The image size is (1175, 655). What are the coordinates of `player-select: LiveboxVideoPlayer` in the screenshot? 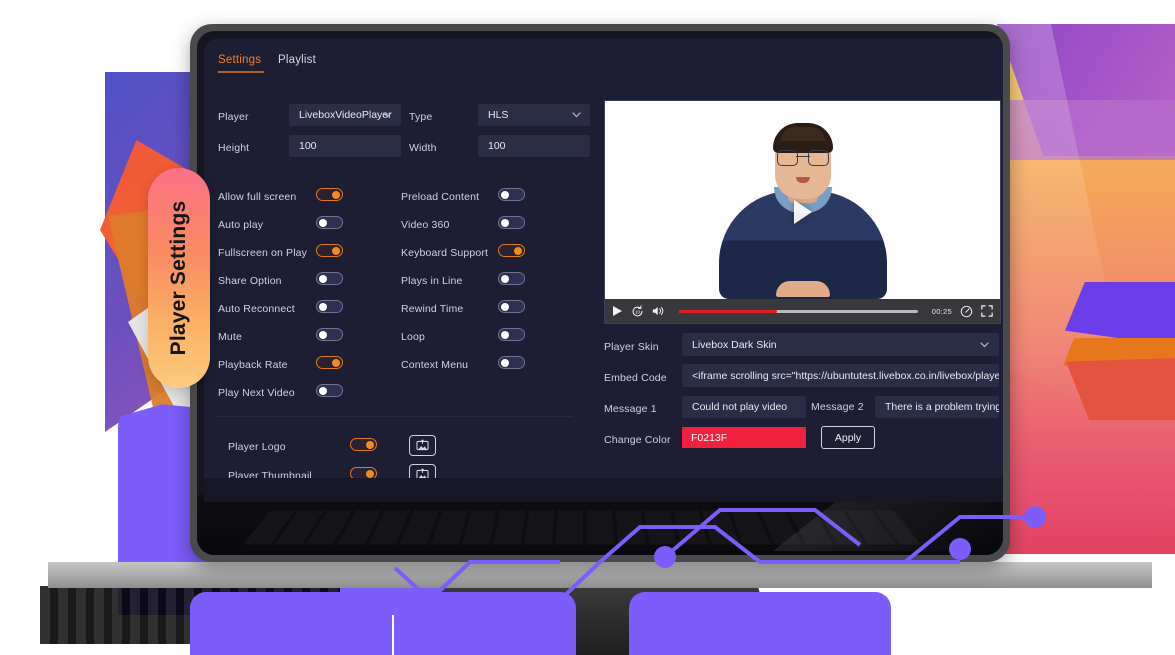 It's located at (345, 115).